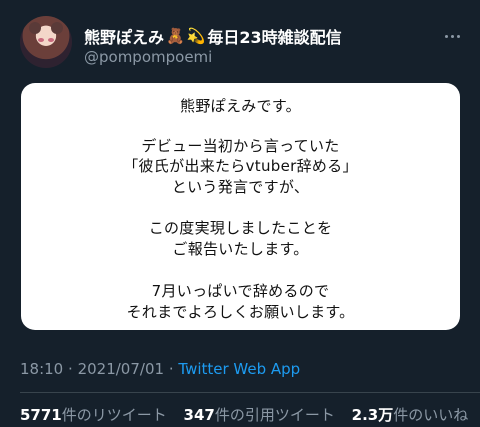 The image size is (480, 427). Describe the element at coordinates (240, 228) in the screenshot. I see `image-text-line-5: この度実現しましたことを` at that location.